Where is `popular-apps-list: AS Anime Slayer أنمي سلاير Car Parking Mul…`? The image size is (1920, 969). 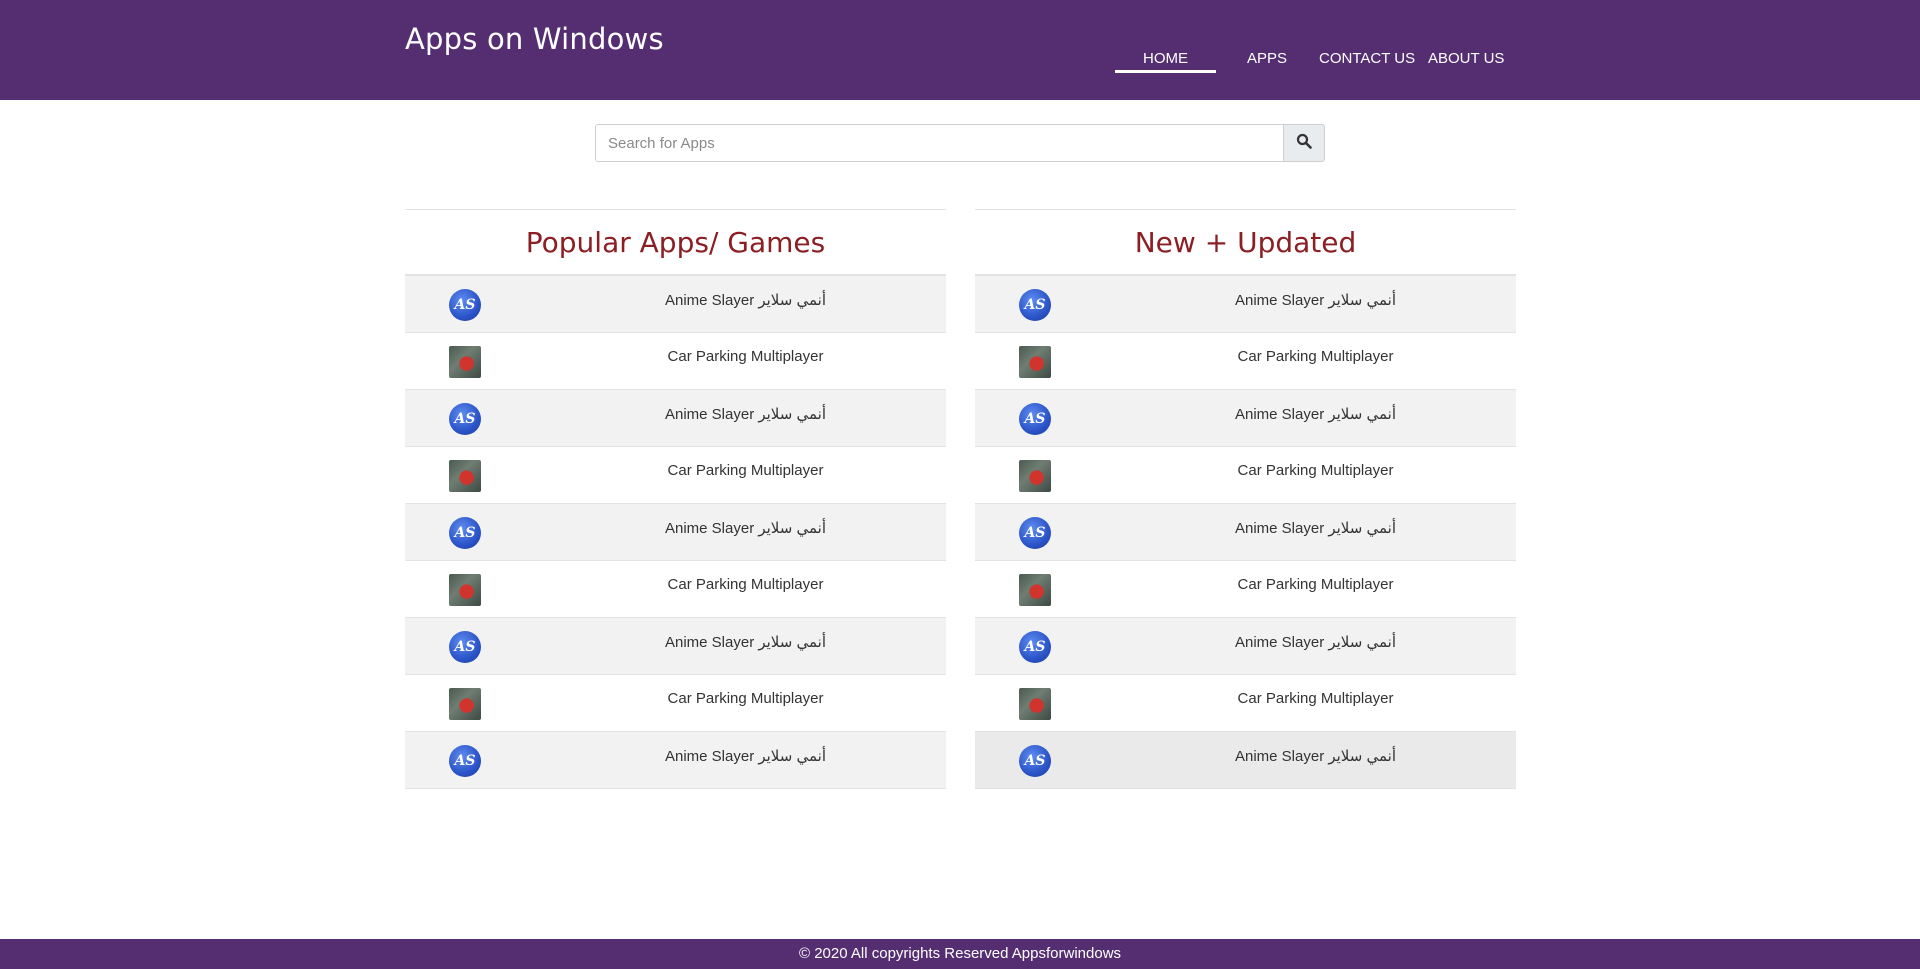
popular-apps-list: AS Anime Slayer أنمي سلاير Car Parking Mul… is located at coordinates (675, 532).